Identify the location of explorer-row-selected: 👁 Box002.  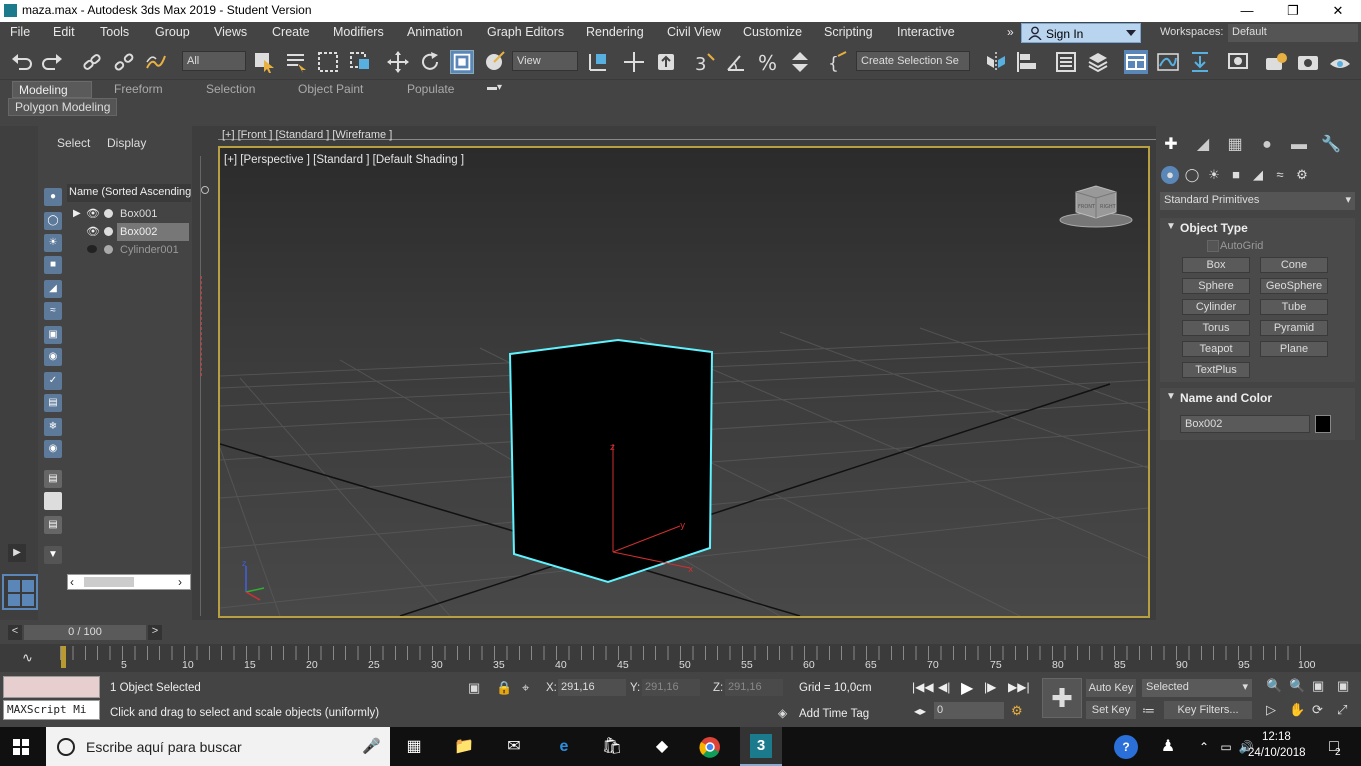
(129, 232).